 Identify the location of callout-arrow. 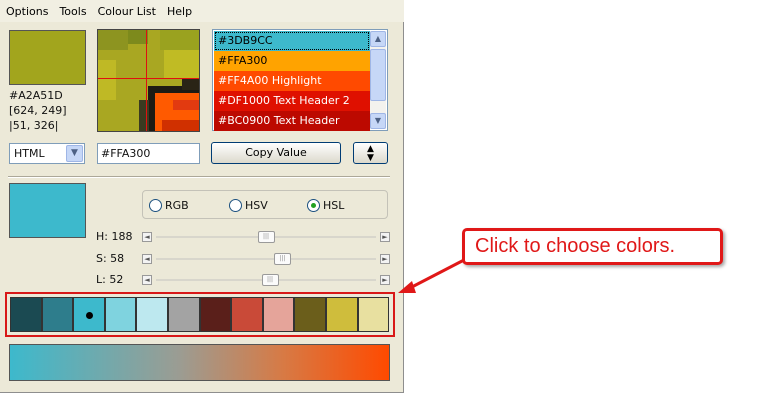
(431, 275).